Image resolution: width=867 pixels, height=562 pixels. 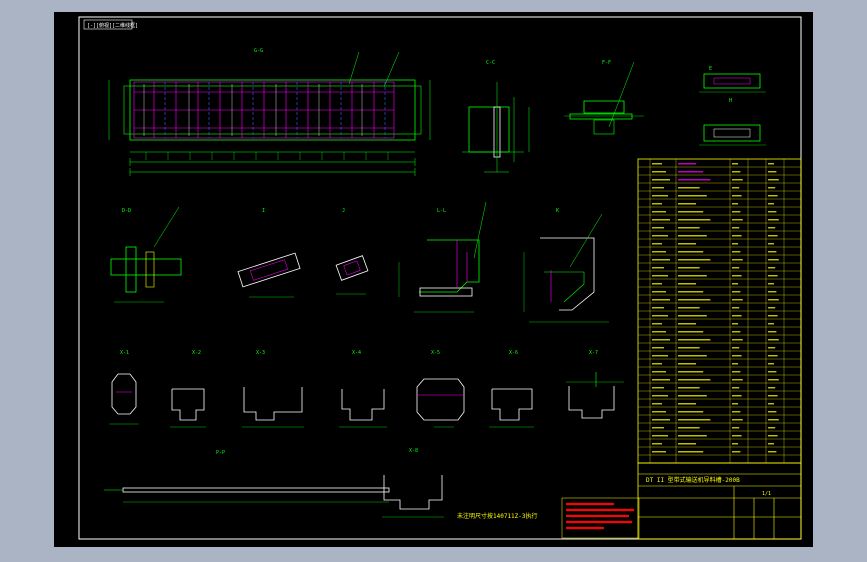 I want to click on view-label-l-l: L-L, so click(x=441, y=211).